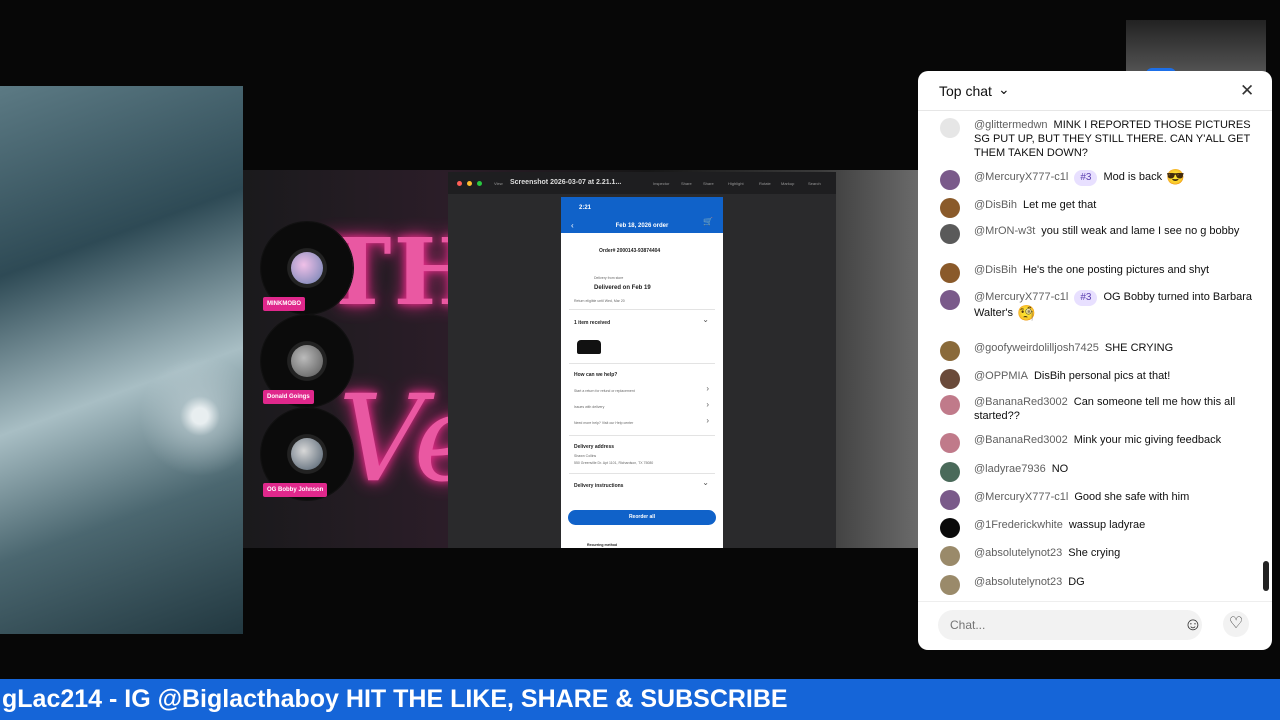  I want to click on message-author: @MrON-w3t, so click(1004, 231).